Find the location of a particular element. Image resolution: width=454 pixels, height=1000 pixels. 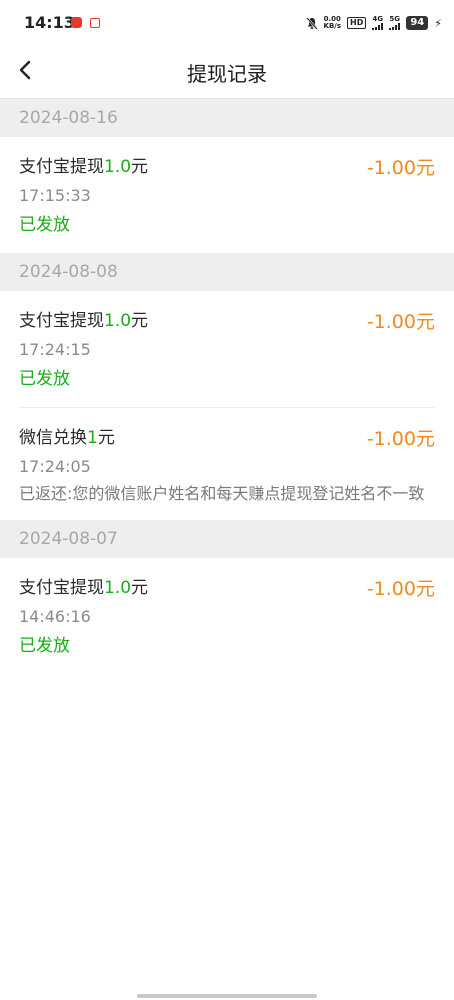

battery-level: 94 is located at coordinates (417, 23).